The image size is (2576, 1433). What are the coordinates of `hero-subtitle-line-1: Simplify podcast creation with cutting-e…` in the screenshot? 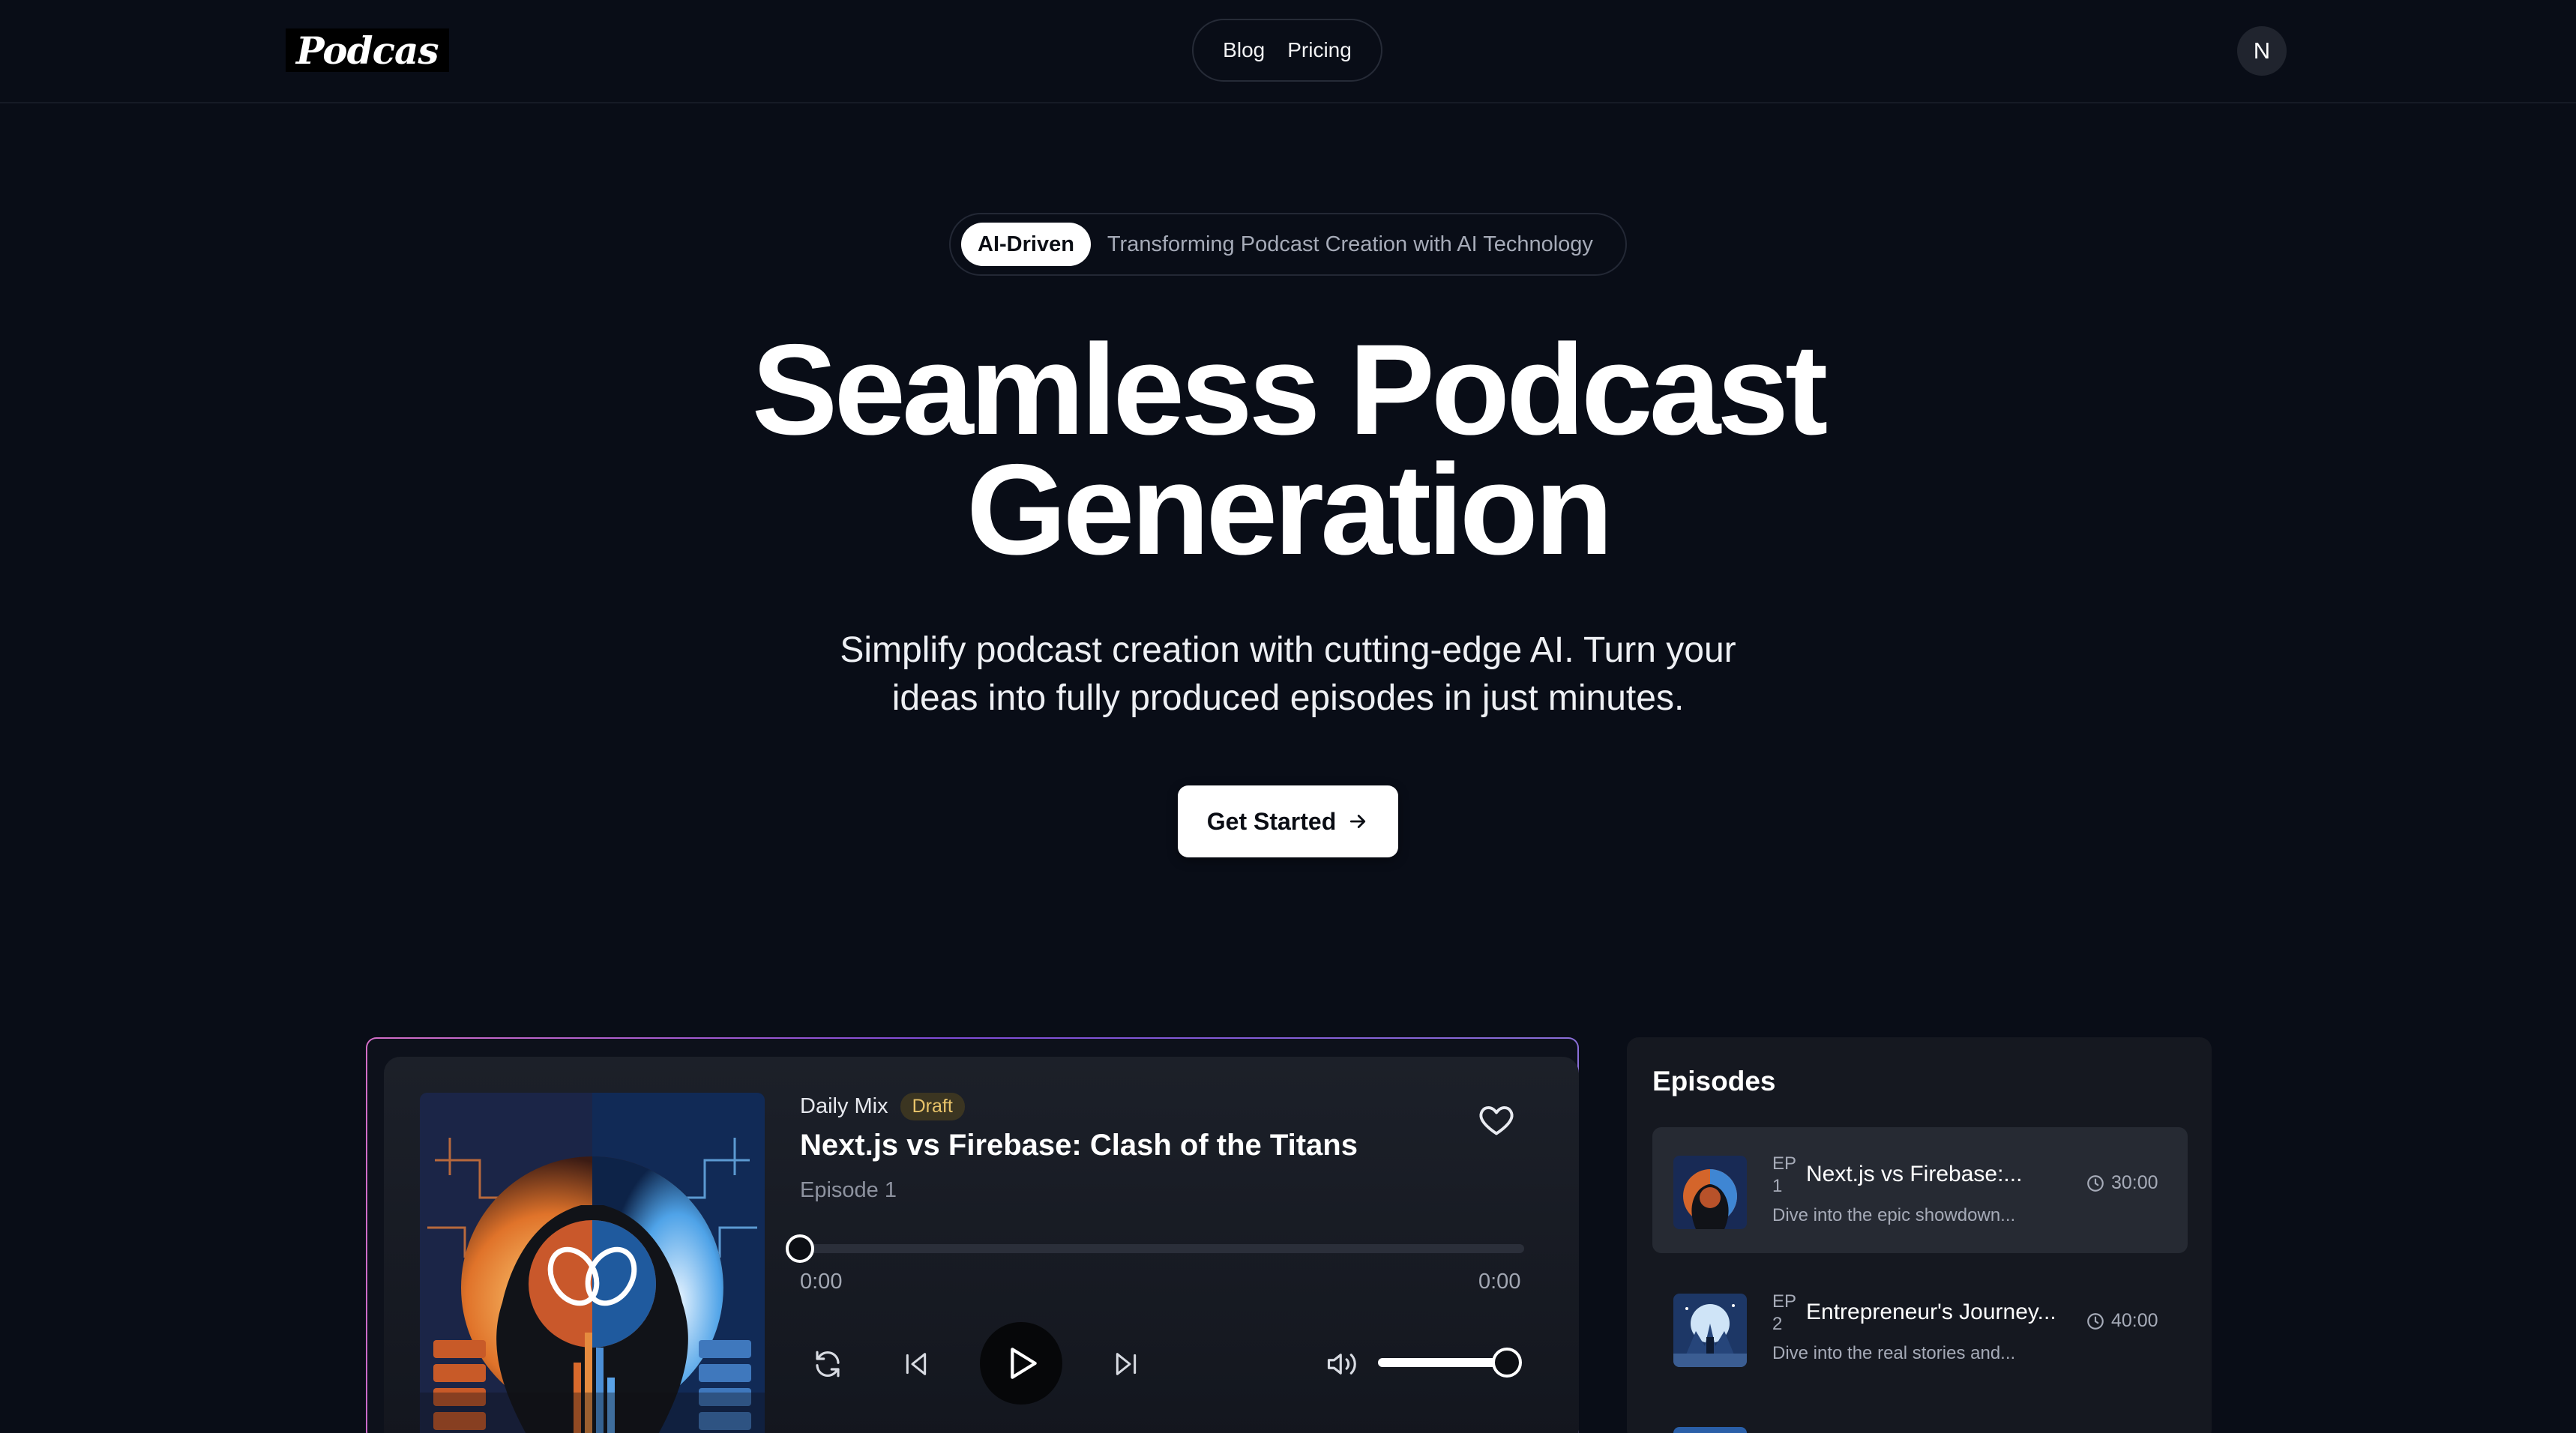 It's located at (1288, 650).